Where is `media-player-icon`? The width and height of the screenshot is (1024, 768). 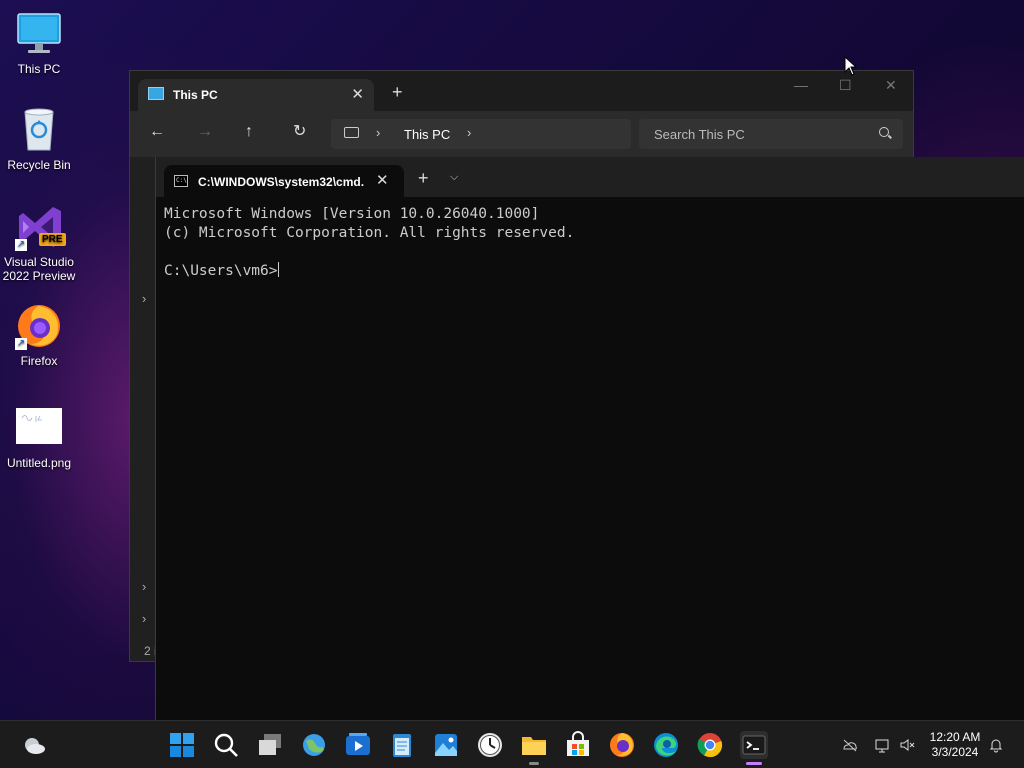
media-player-icon is located at coordinates (358, 745).